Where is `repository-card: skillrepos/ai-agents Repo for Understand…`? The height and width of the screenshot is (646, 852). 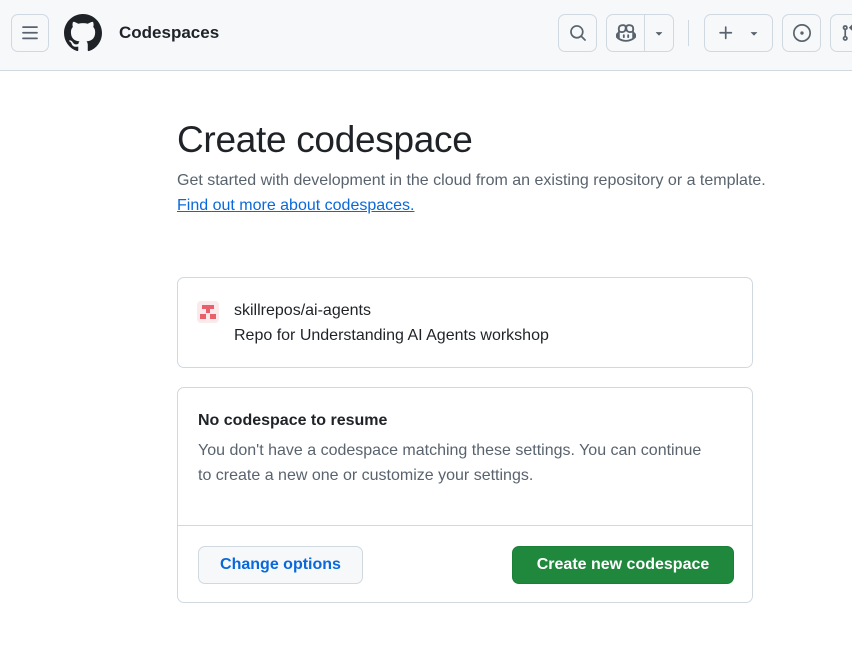
repository-card: skillrepos/ai-agents Repo for Understand… is located at coordinates (465, 322).